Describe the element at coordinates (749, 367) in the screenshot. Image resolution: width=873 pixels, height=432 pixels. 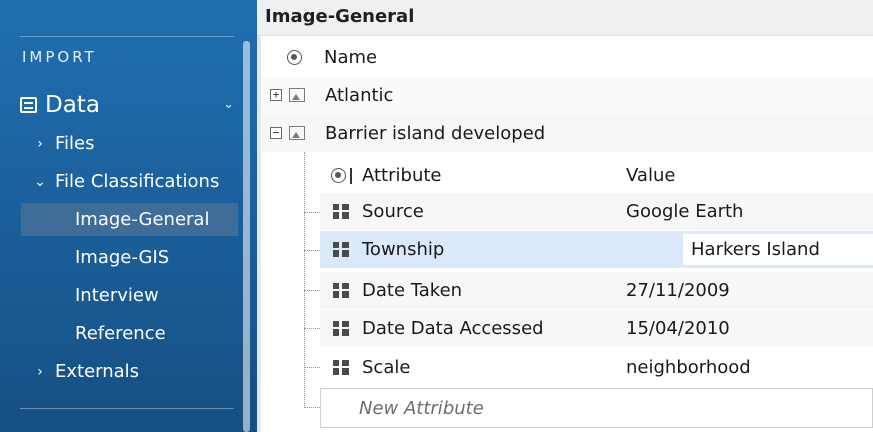
I see `attribute-value: neighborhood` at that location.